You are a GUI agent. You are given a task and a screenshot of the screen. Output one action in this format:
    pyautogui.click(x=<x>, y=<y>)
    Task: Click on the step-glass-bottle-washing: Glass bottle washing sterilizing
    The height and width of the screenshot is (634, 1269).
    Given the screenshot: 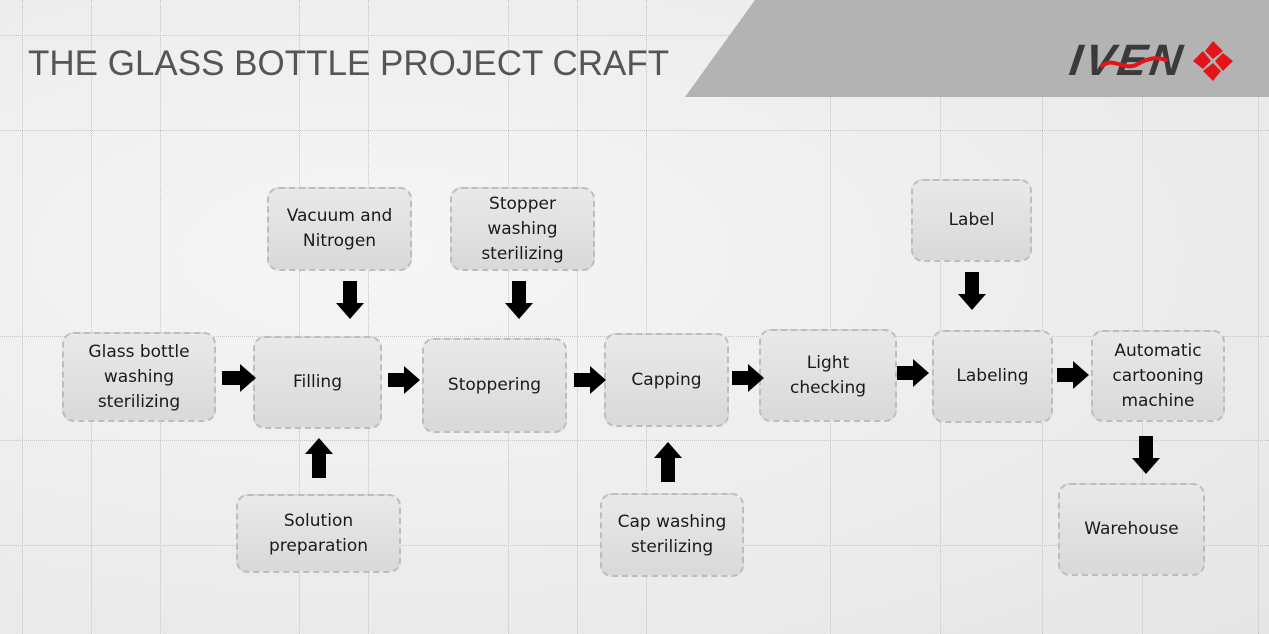 What is the action you would take?
    pyautogui.click(x=139, y=377)
    